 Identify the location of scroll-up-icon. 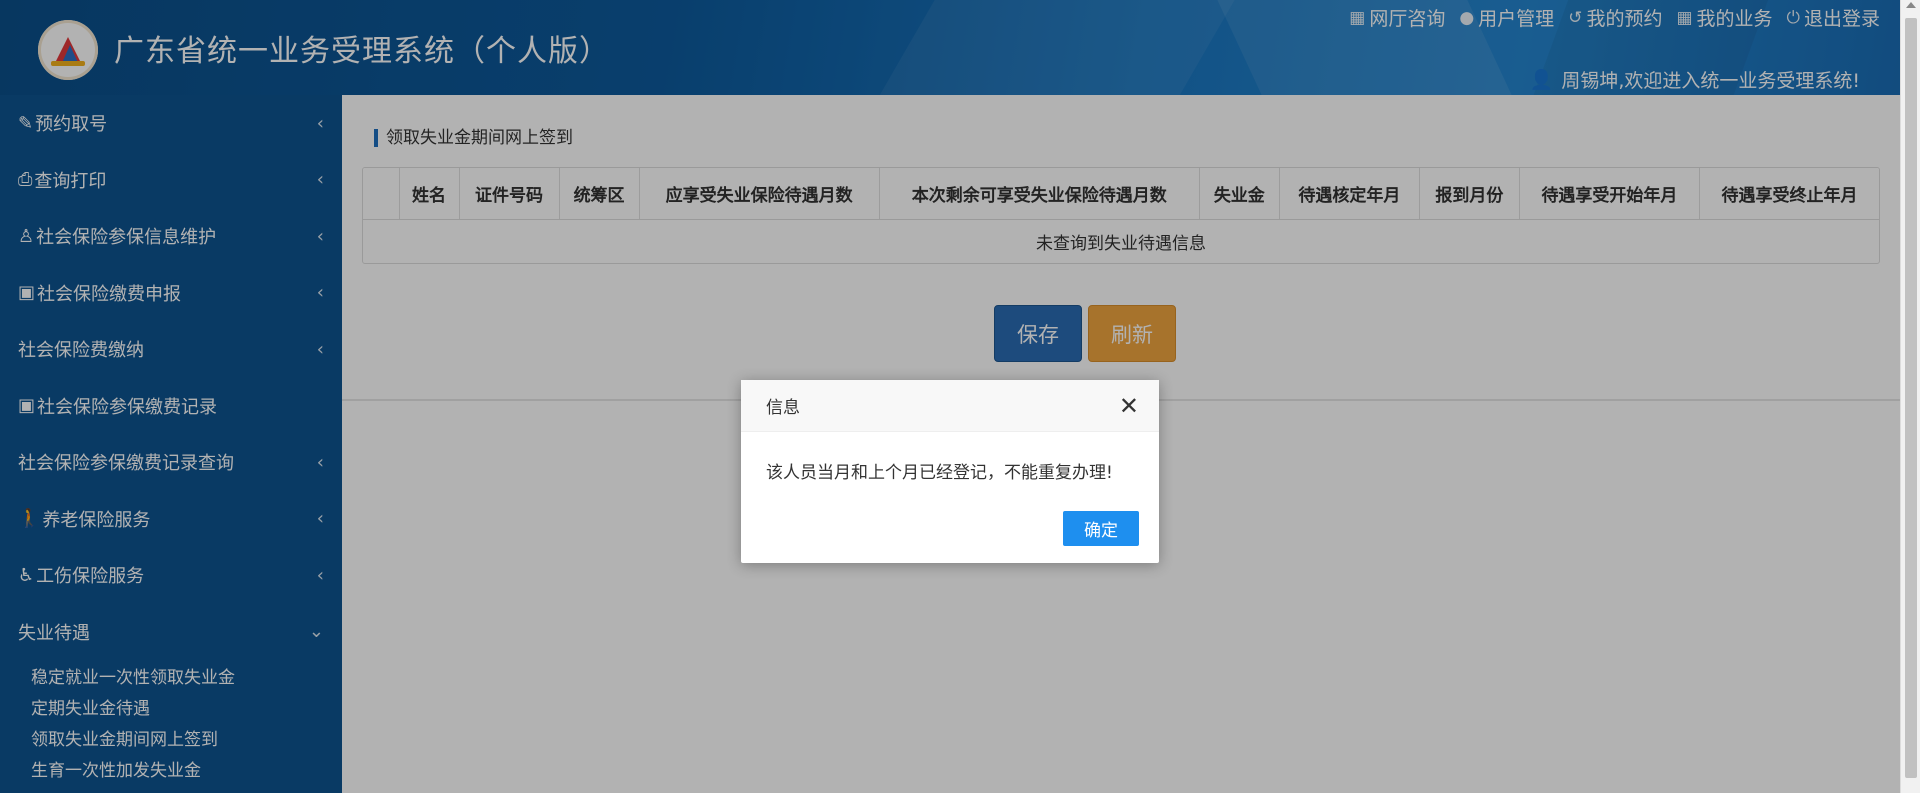
(1911, 5).